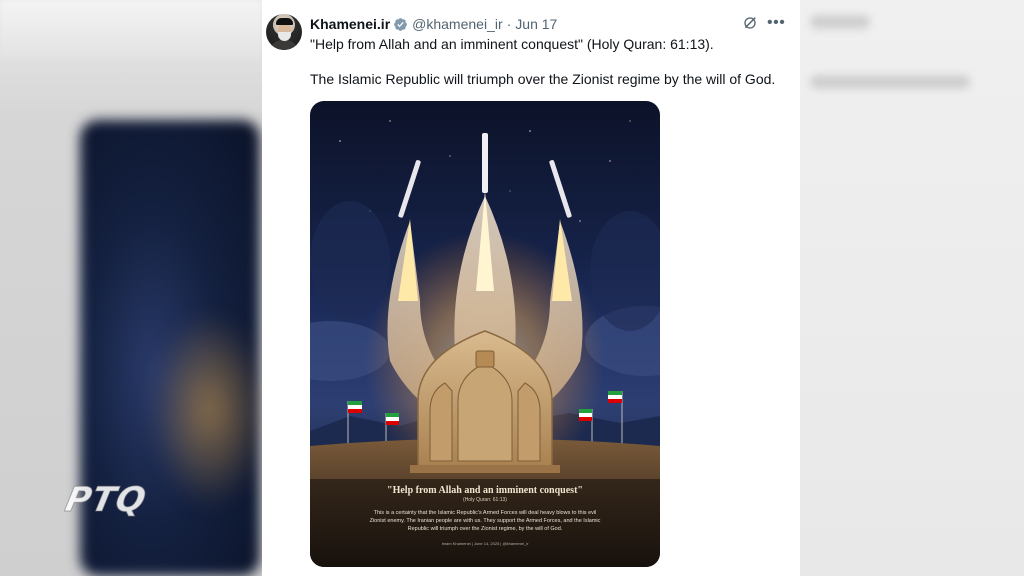  What do you see at coordinates (106, 500) in the screenshot?
I see `watermark-logo: PTQ` at bounding box center [106, 500].